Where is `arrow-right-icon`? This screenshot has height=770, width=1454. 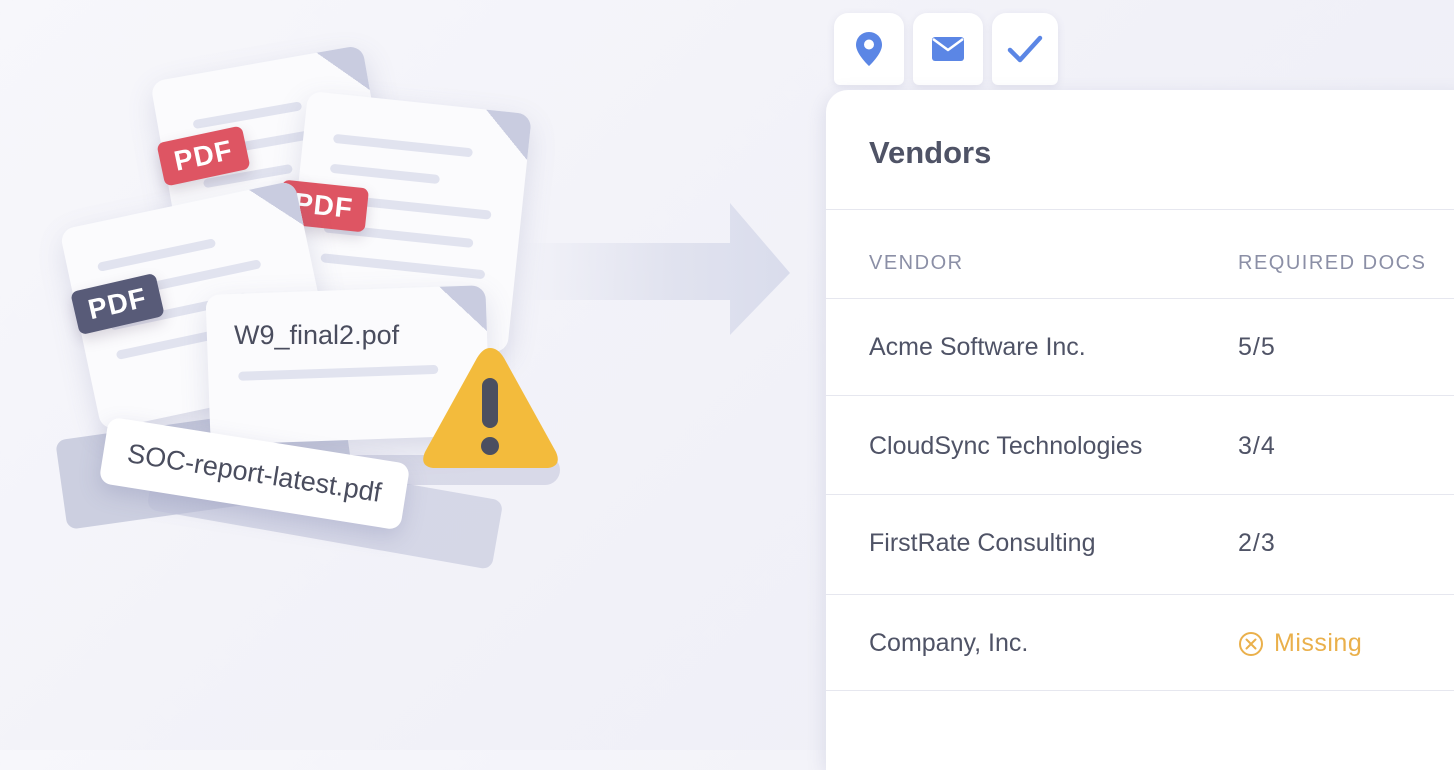
arrow-right-icon is located at coordinates (655, 269).